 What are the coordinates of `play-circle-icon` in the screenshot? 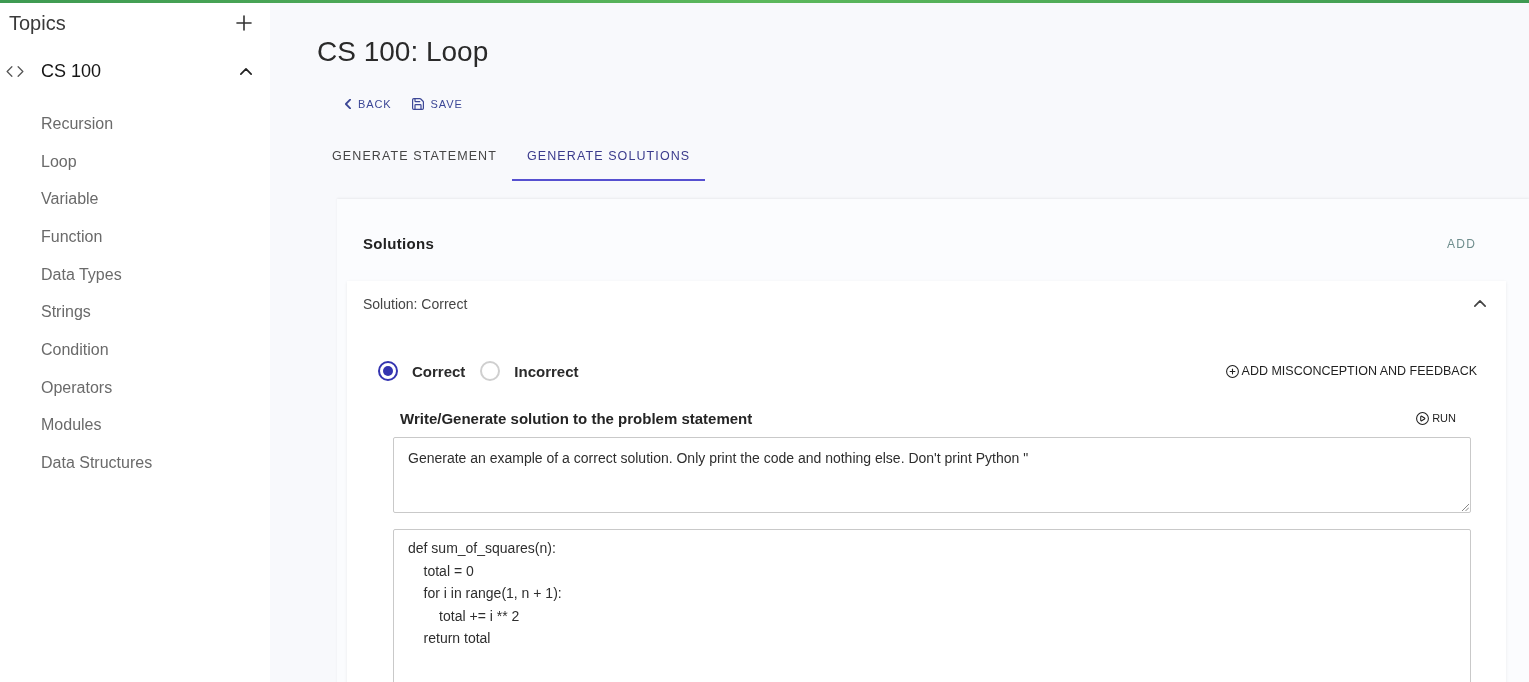 It's located at (1423, 418).